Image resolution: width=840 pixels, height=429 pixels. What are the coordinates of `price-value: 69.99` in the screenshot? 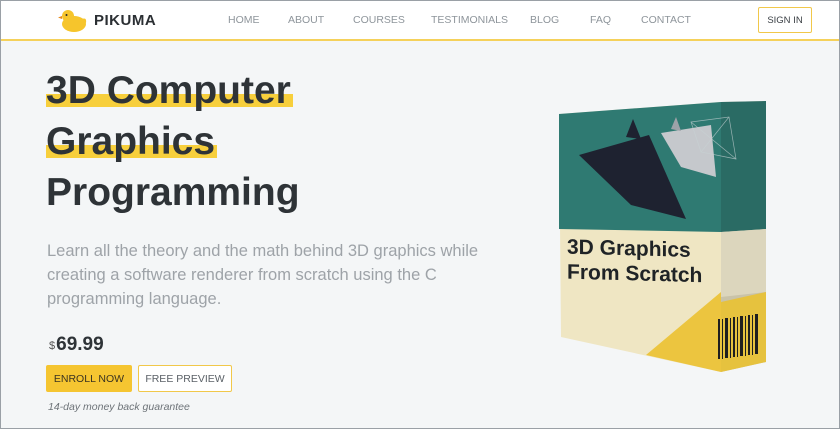 It's located at (80, 344).